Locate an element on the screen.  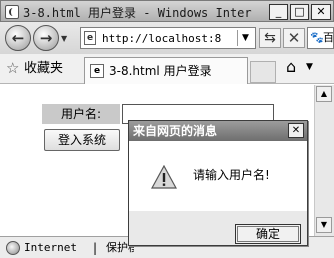
close-window-button: ✕ is located at coordinates (321, 12).